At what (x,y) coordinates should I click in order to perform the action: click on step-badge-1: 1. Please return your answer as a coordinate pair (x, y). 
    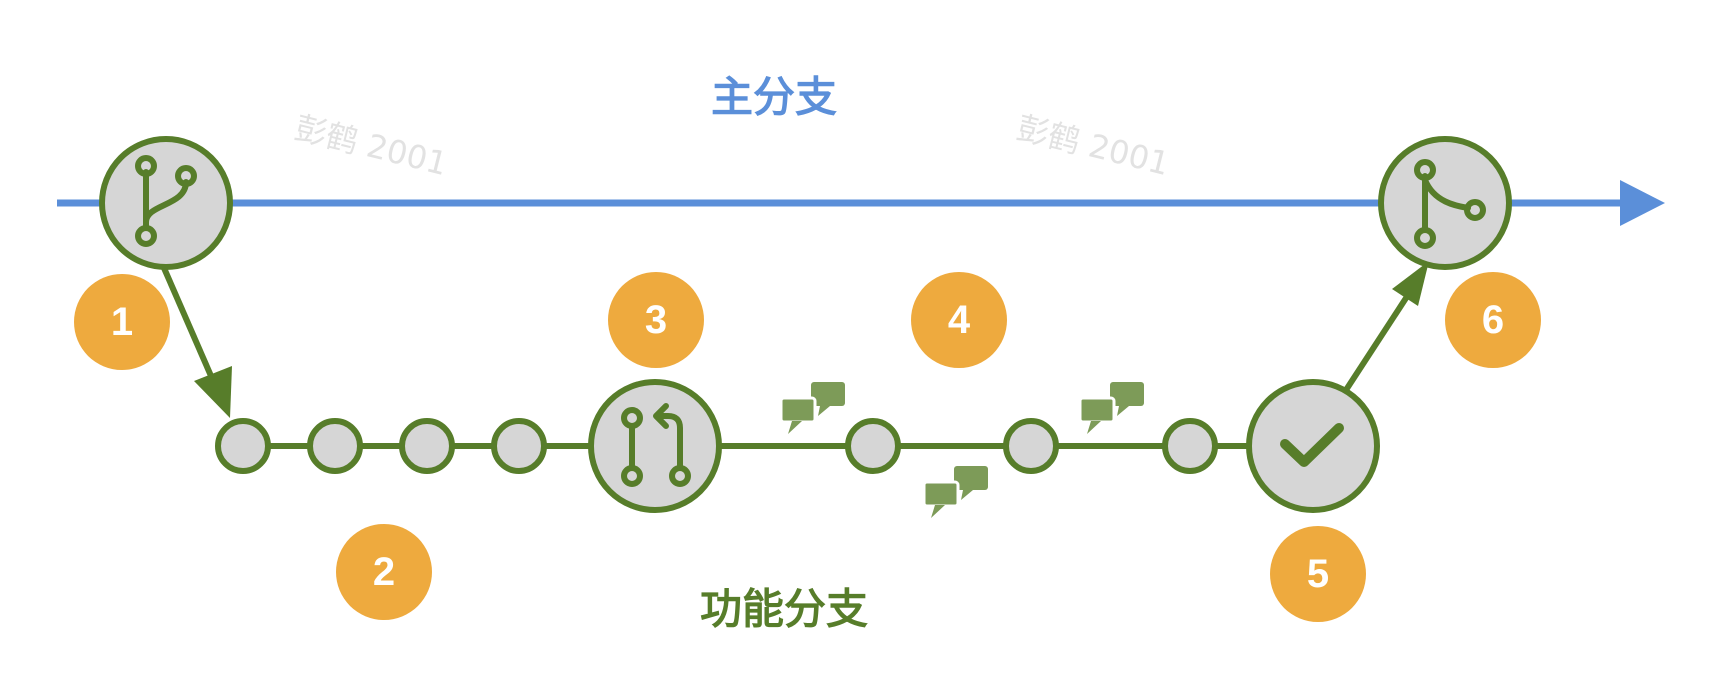
    Looking at the image, I should click on (122, 322).